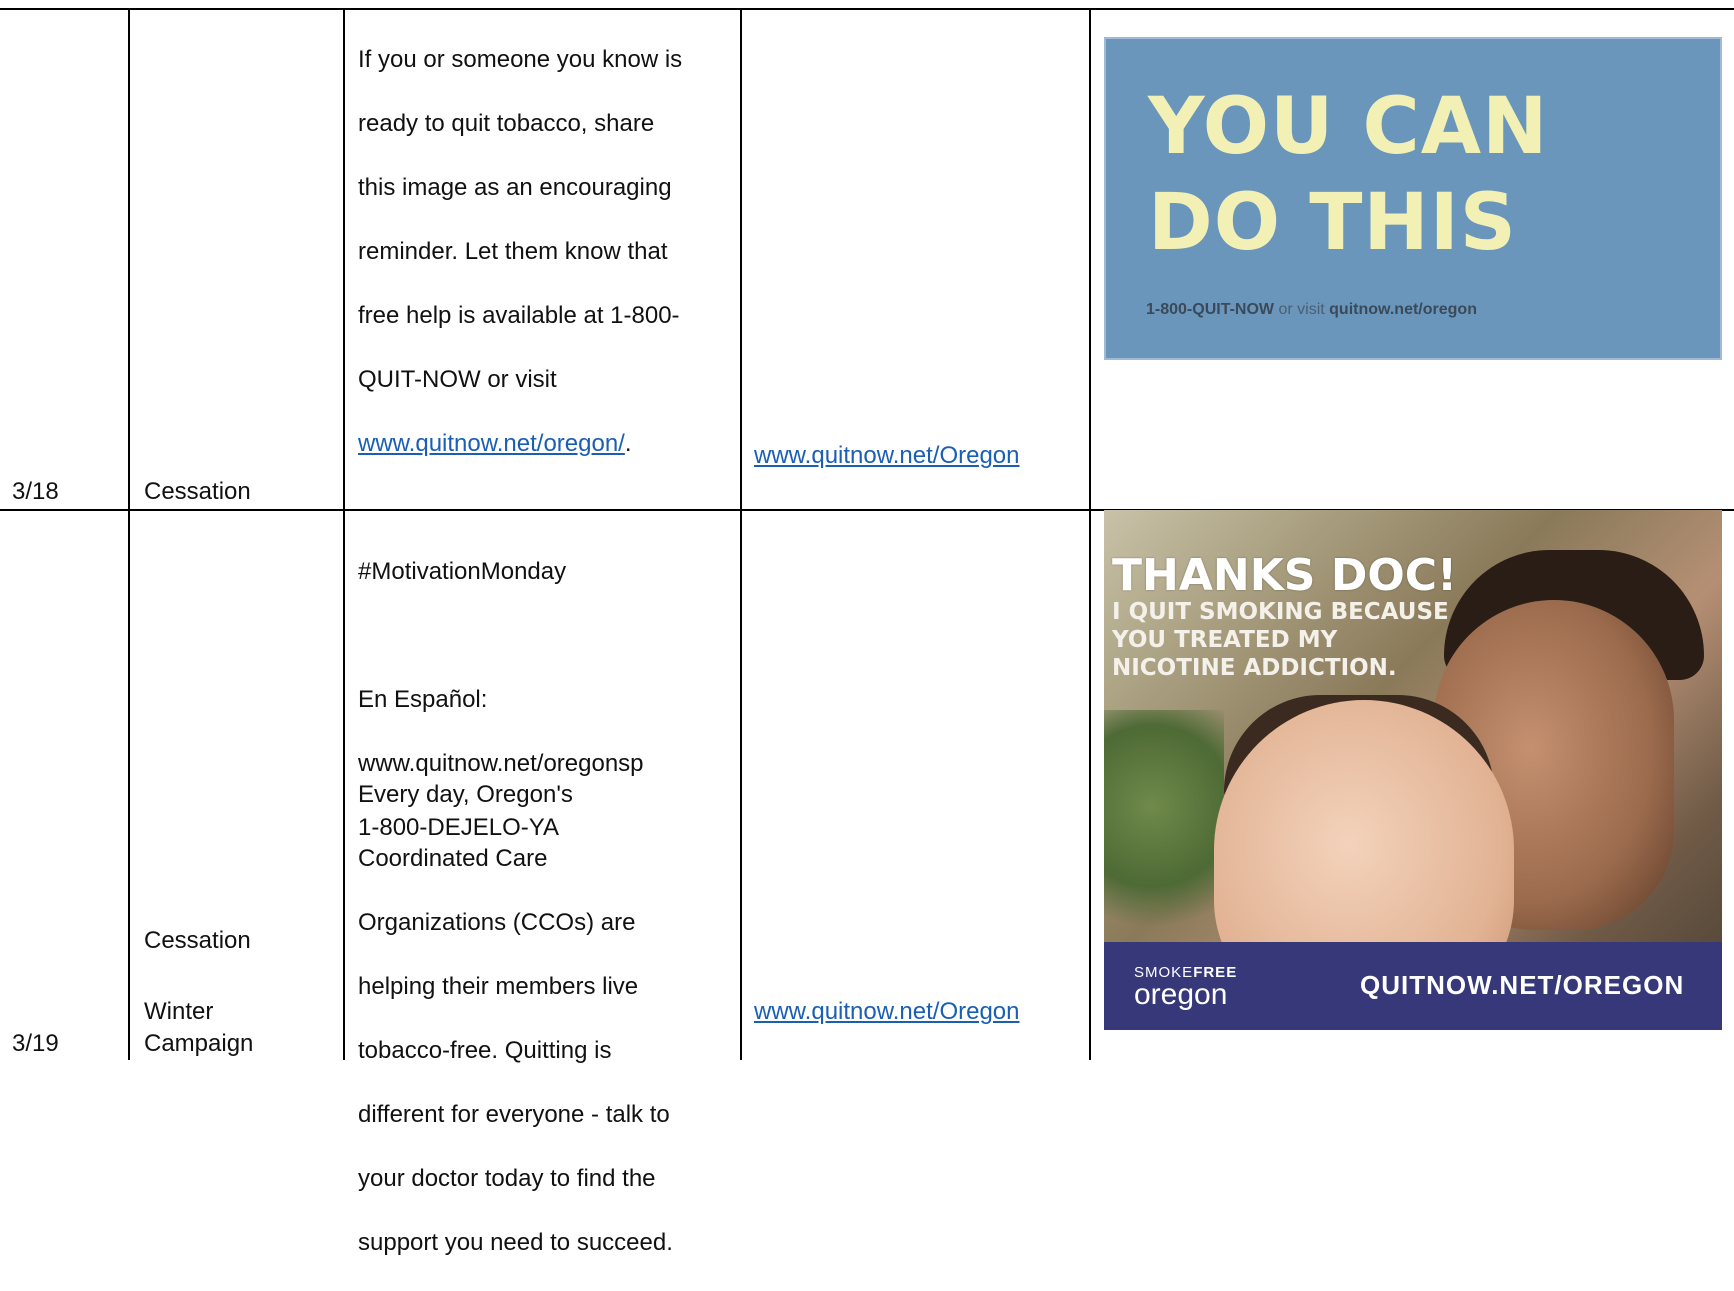 The height and width of the screenshot is (1291, 1734). Describe the element at coordinates (520, 59) in the screenshot. I see `message-line: If you or someone you know is` at that location.